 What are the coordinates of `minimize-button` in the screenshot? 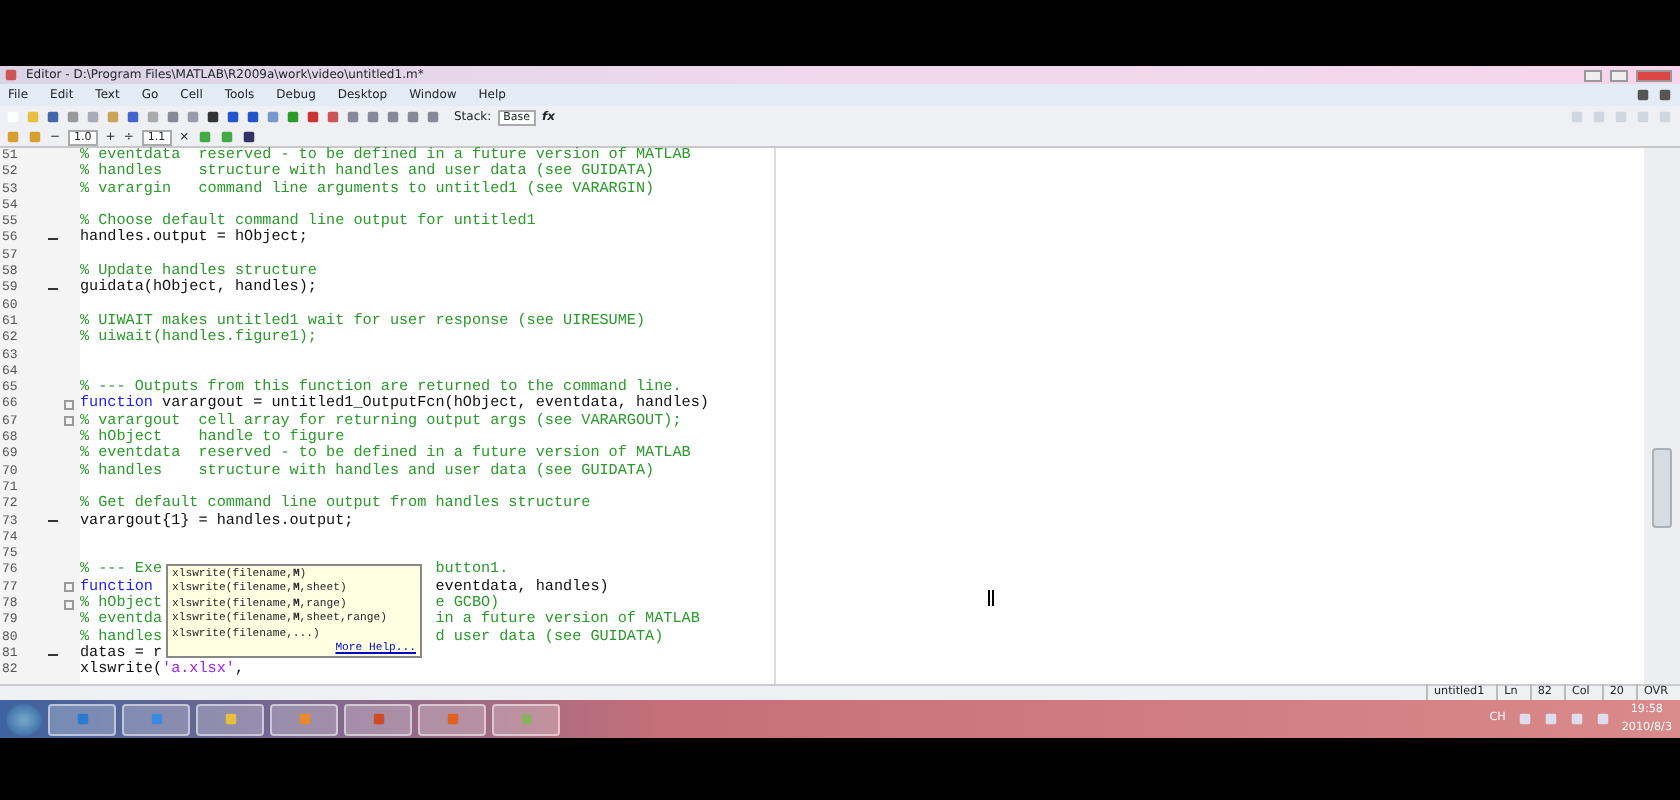 It's located at (1593, 75).